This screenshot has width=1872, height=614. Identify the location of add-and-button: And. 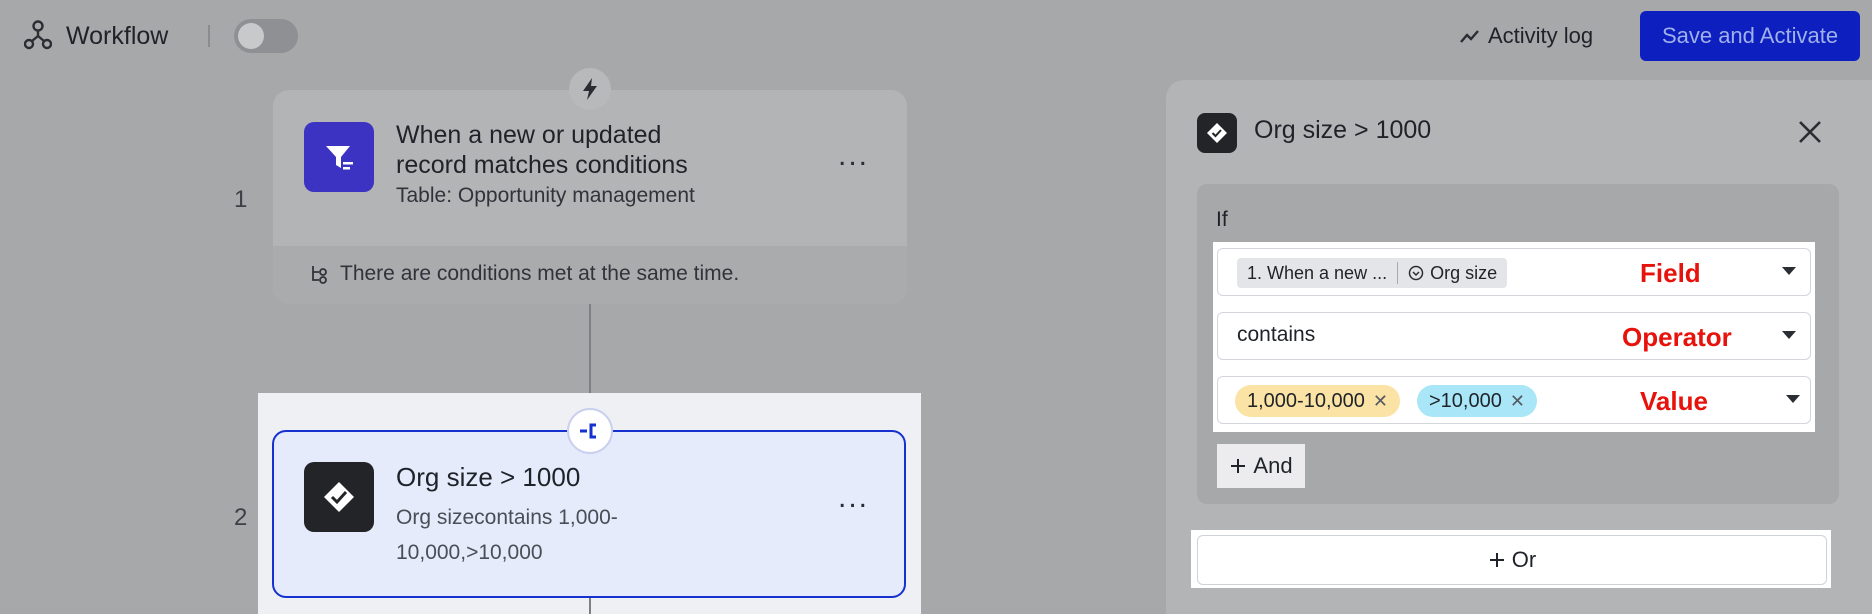
(1261, 466).